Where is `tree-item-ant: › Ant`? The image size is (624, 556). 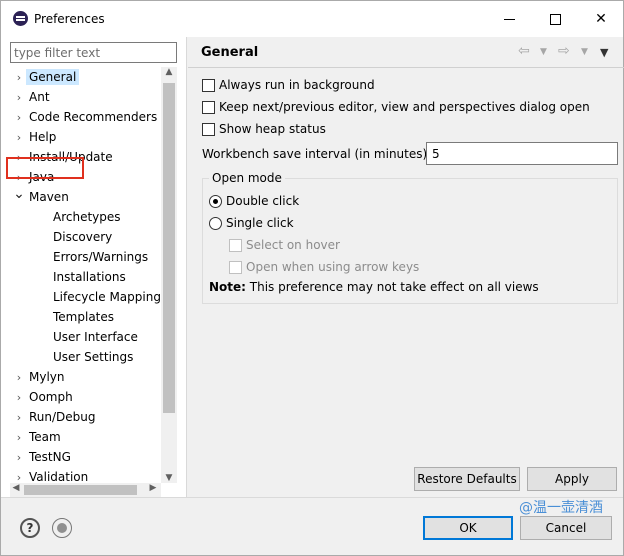 tree-item-ant: › Ant is located at coordinates (32, 97).